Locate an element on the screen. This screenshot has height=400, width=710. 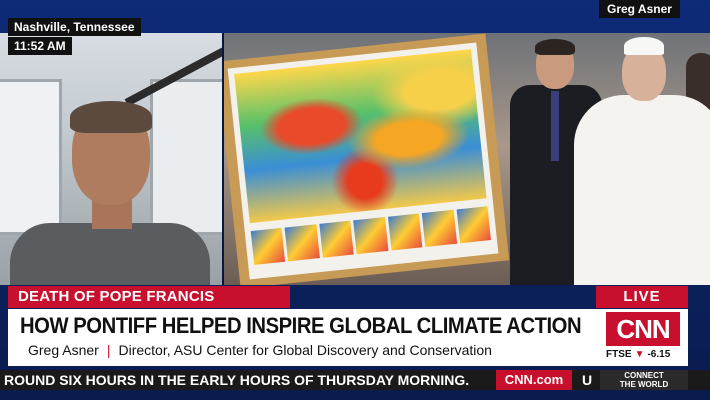
ftse-change: -6.15 is located at coordinates (659, 354).